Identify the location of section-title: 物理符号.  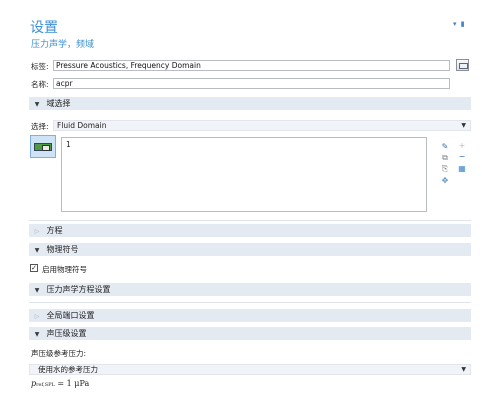
(62, 249).